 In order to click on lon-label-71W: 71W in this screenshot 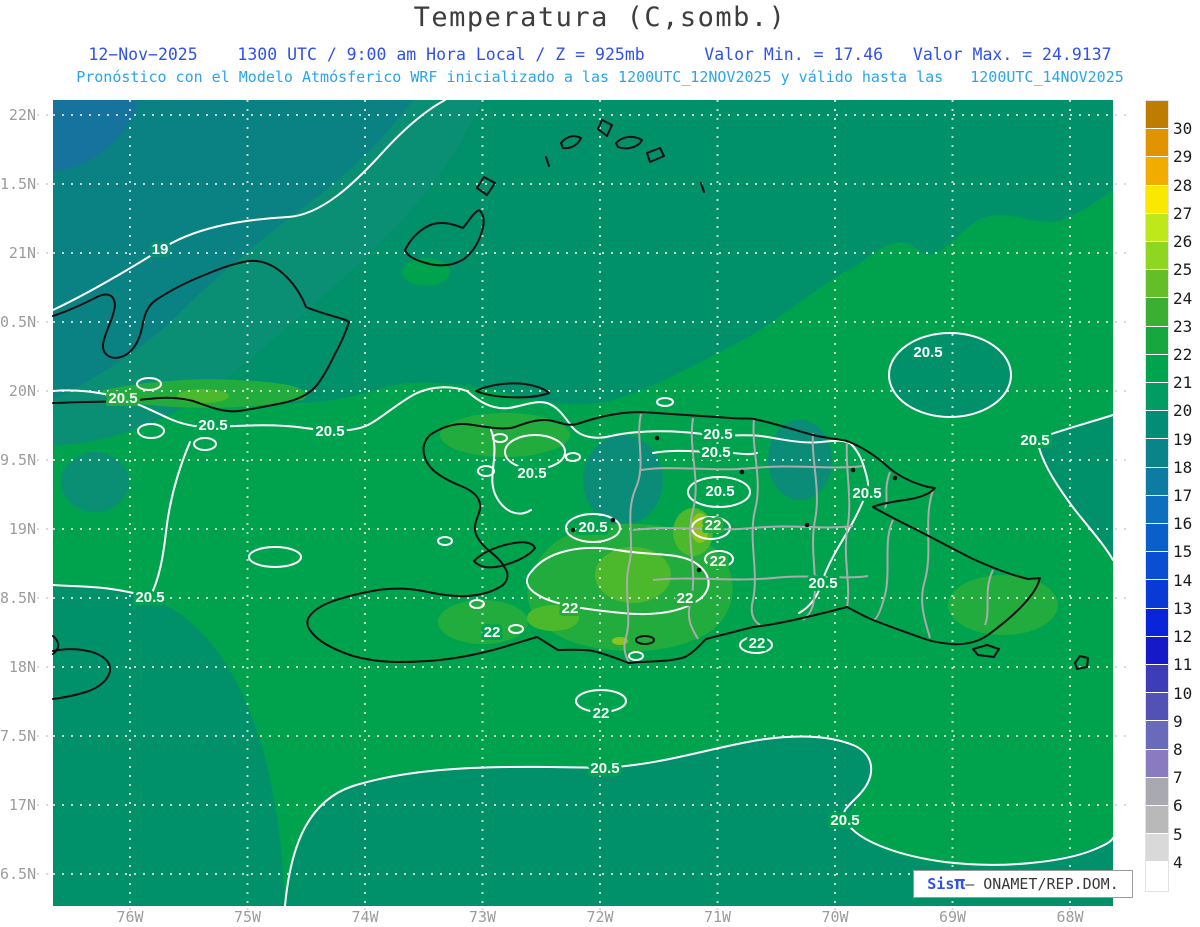, I will do `click(717, 917)`.